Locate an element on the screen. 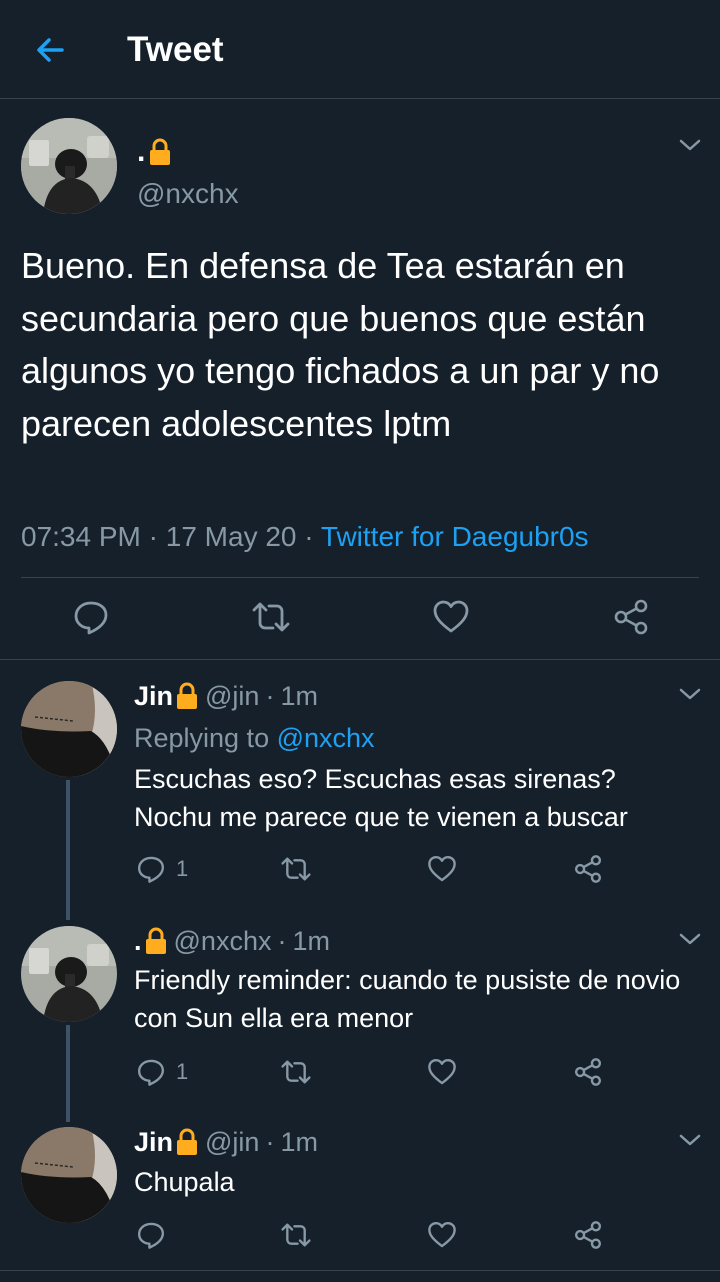  tweet-date: 17 May 20 is located at coordinates (231, 536).